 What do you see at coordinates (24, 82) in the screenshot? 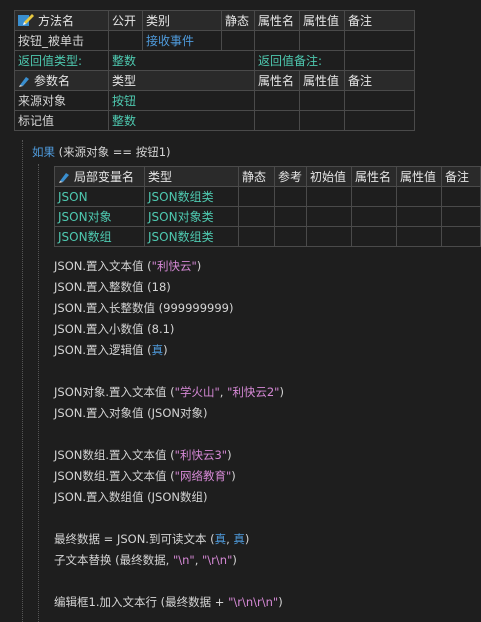
I see `param-icon` at bounding box center [24, 82].